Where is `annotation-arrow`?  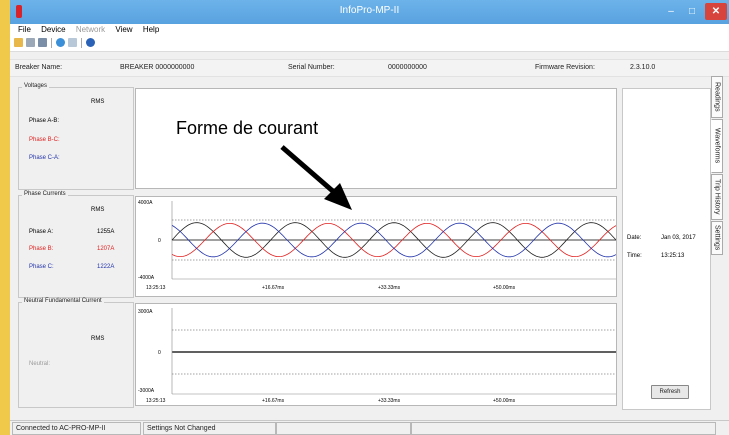 annotation-arrow is located at coordinates (316, 177).